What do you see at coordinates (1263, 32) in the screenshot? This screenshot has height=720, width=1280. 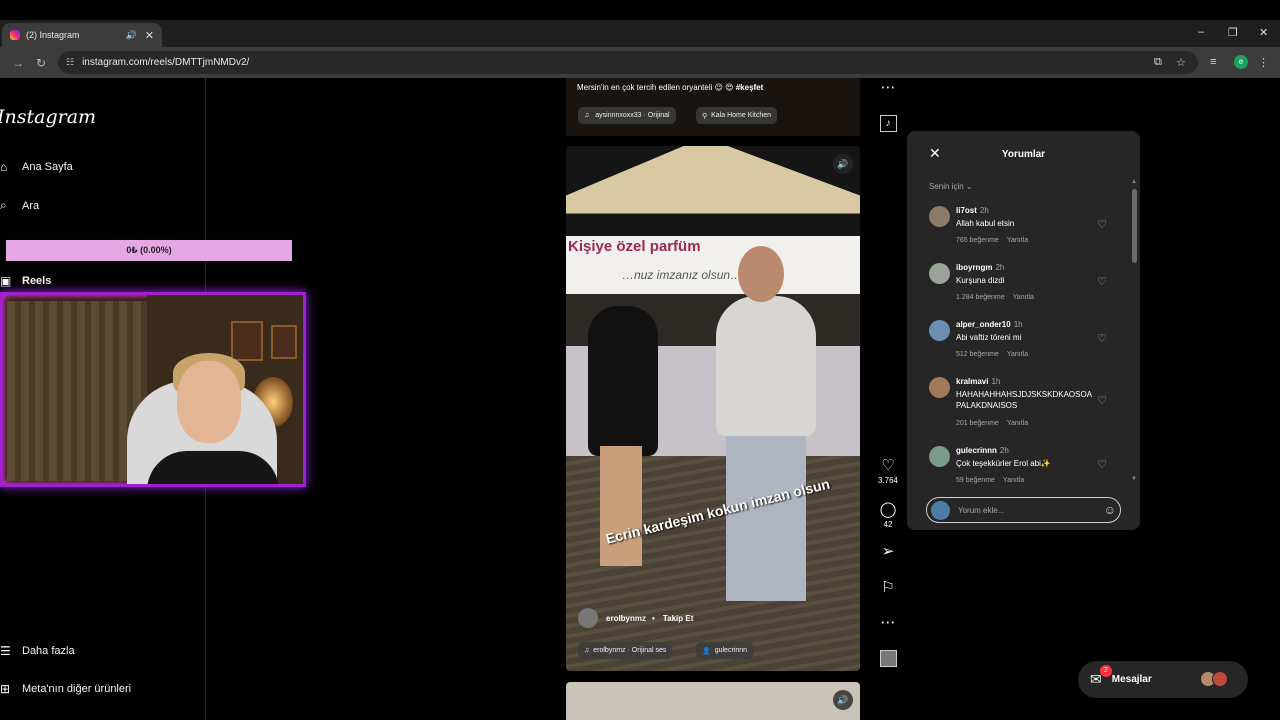 I see `close-window-button: ✕` at bounding box center [1263, 32].